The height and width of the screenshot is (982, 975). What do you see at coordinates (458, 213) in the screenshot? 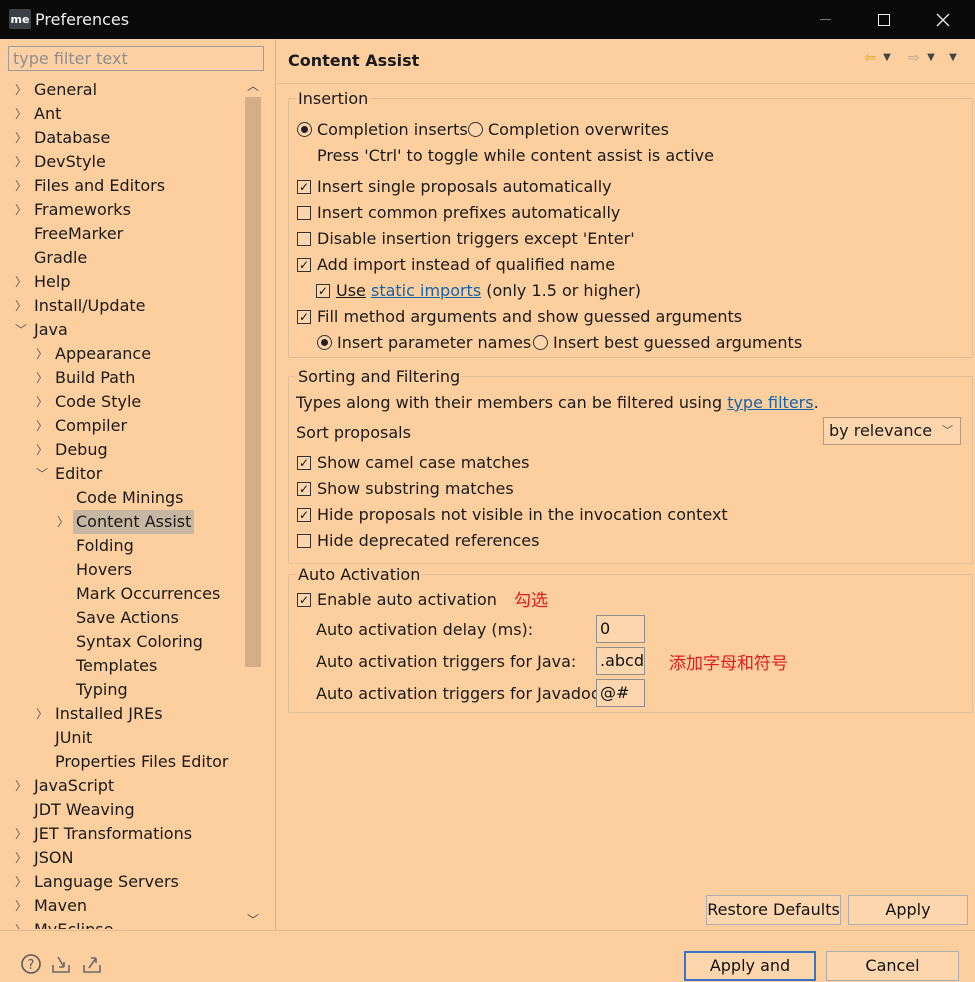
I see `insert-common-checkbox: Insert common prefixes automatically` at bounding box center [458, 213].